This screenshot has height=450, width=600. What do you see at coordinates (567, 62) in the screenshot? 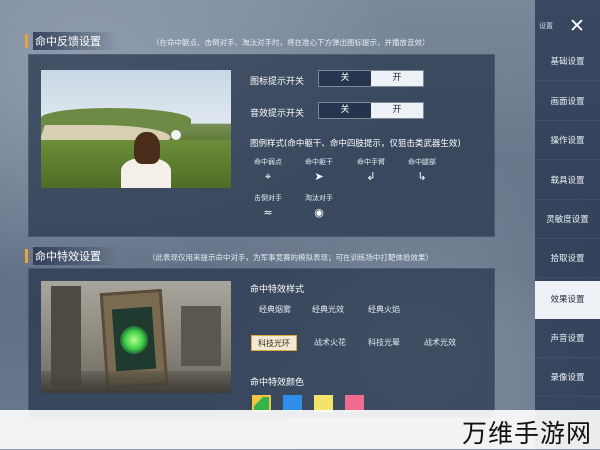
I see `sidebar-item-basic: 基础设置` at bounding box center [567, 62].